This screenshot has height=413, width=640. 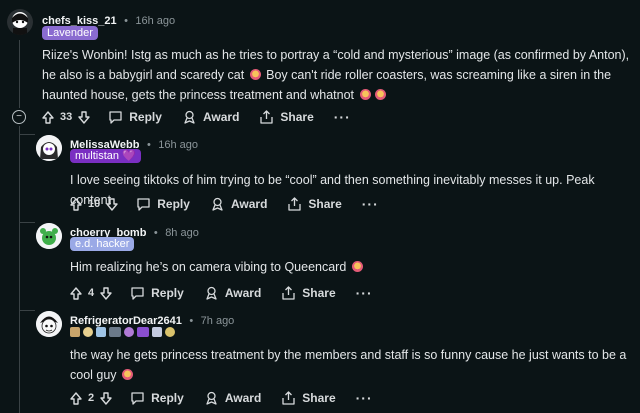 I want to click on comment-actions: 10 Reply Award Share ···, so click(x=224, y=204).